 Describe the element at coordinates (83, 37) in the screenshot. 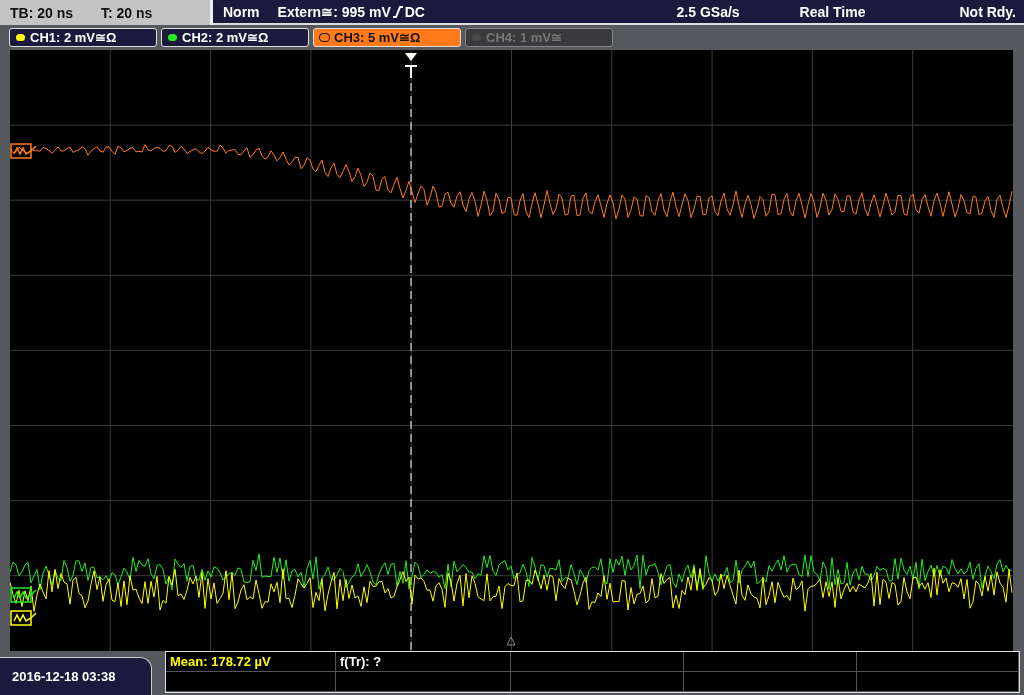

I see `channel-tab: CH1: 2 mV≅Ω` at that location.